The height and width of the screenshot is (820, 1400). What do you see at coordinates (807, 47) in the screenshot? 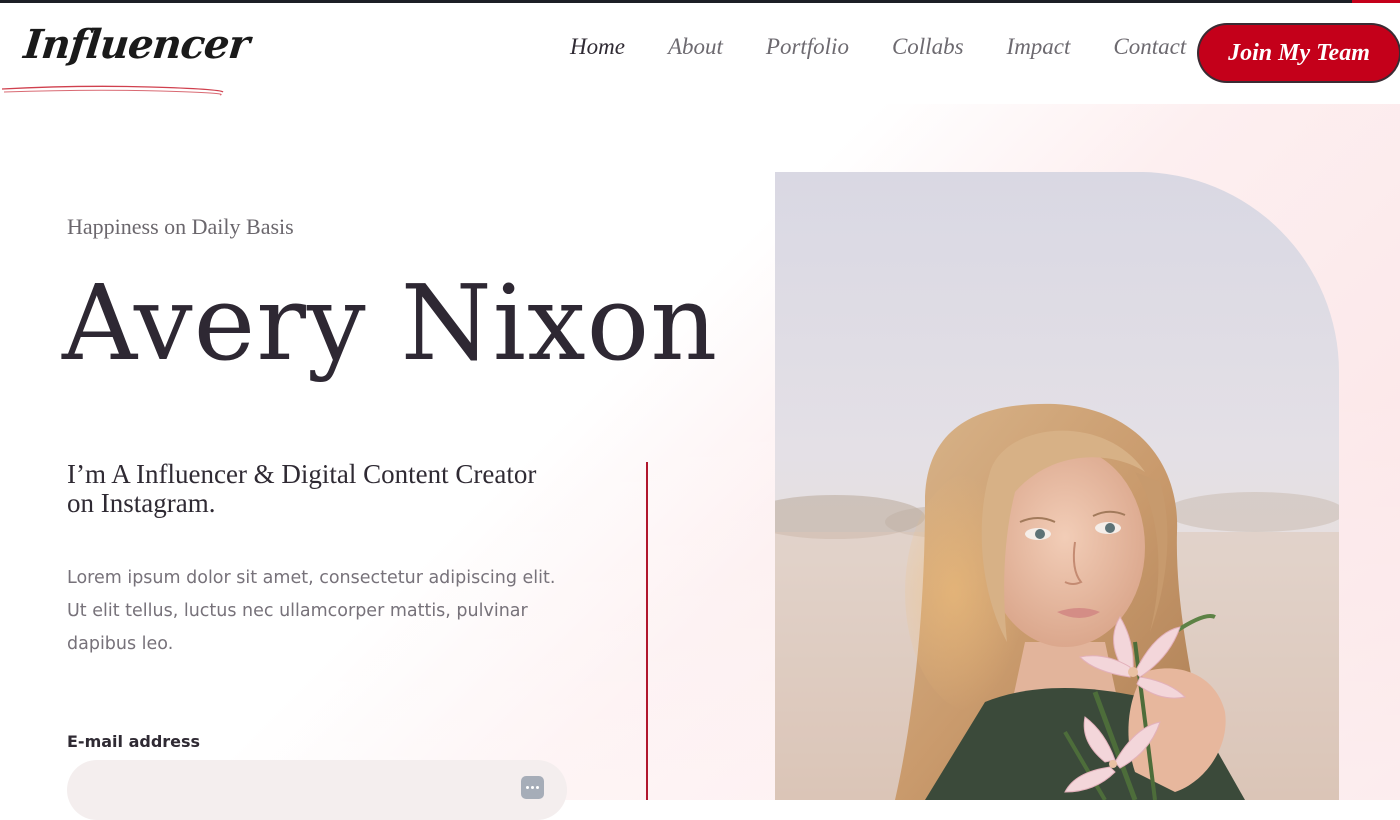
I see `nav-portfolio: Portfolio` at bounding box center [807, 47].